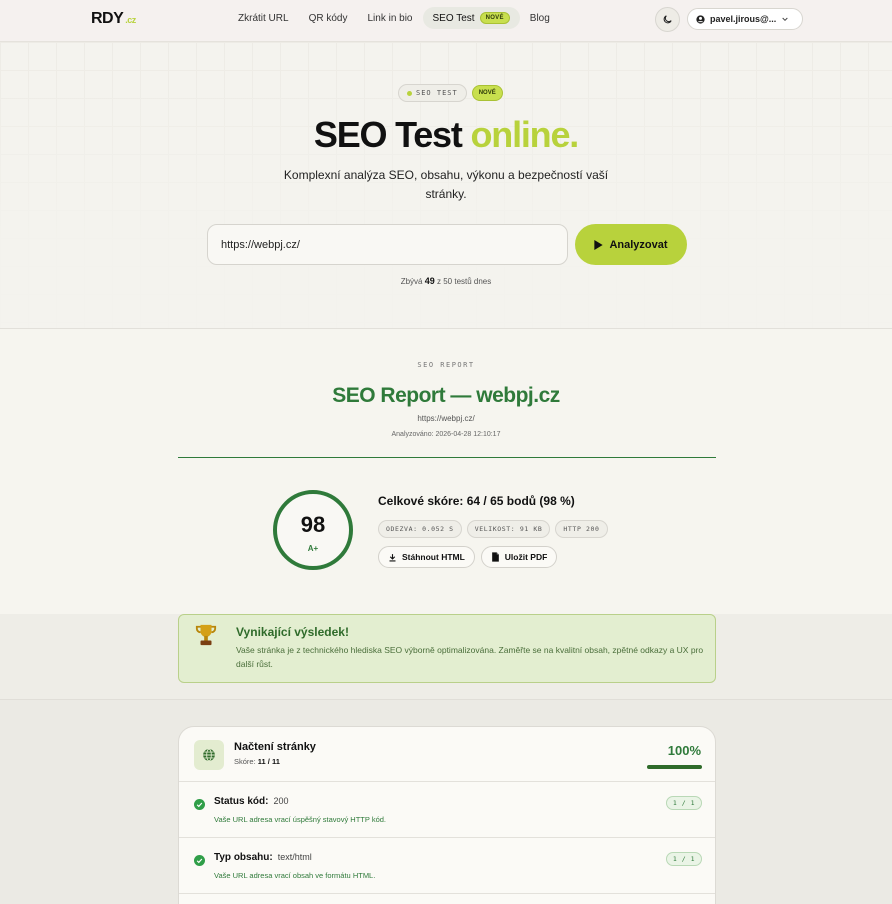 The width and height of the screenshot is (892, 904). Describe the element at coordinates (257, 761) in the screenshot. I see `section-score: Skóre: 11 / 11` at that location.